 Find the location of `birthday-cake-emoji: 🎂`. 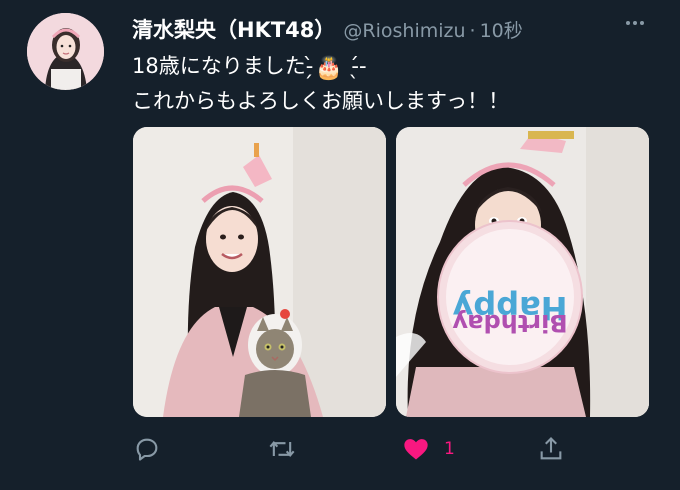

birthday-cake-emoji: 🎂 is located at coordinates (329, 68).